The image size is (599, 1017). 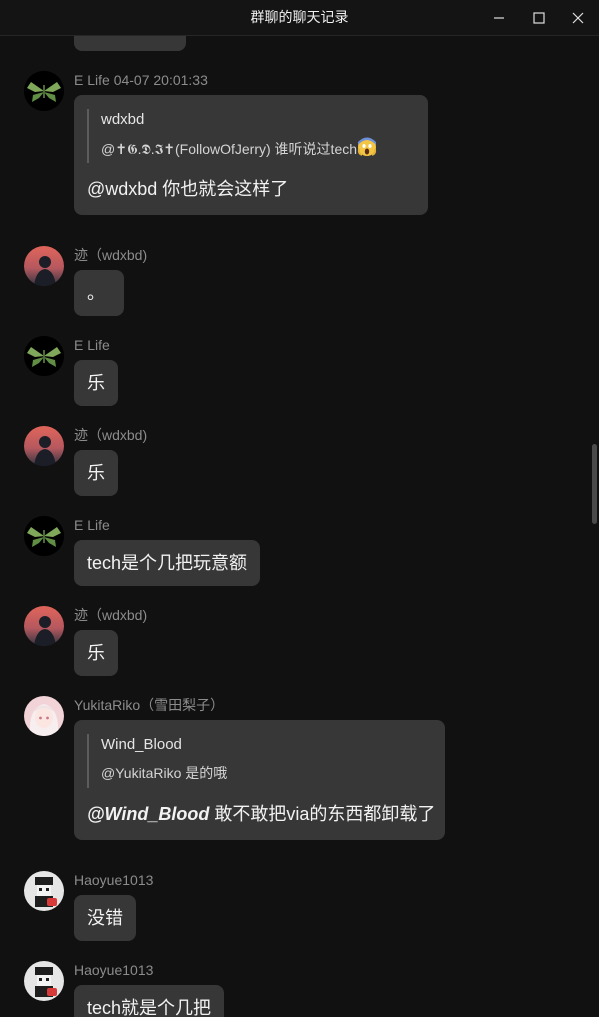 What do you see at coordinates (164, 773) in the screenshot?
I see `quoted-text: @YukitaRiko 是的哦` at bounding box center [164, 773].